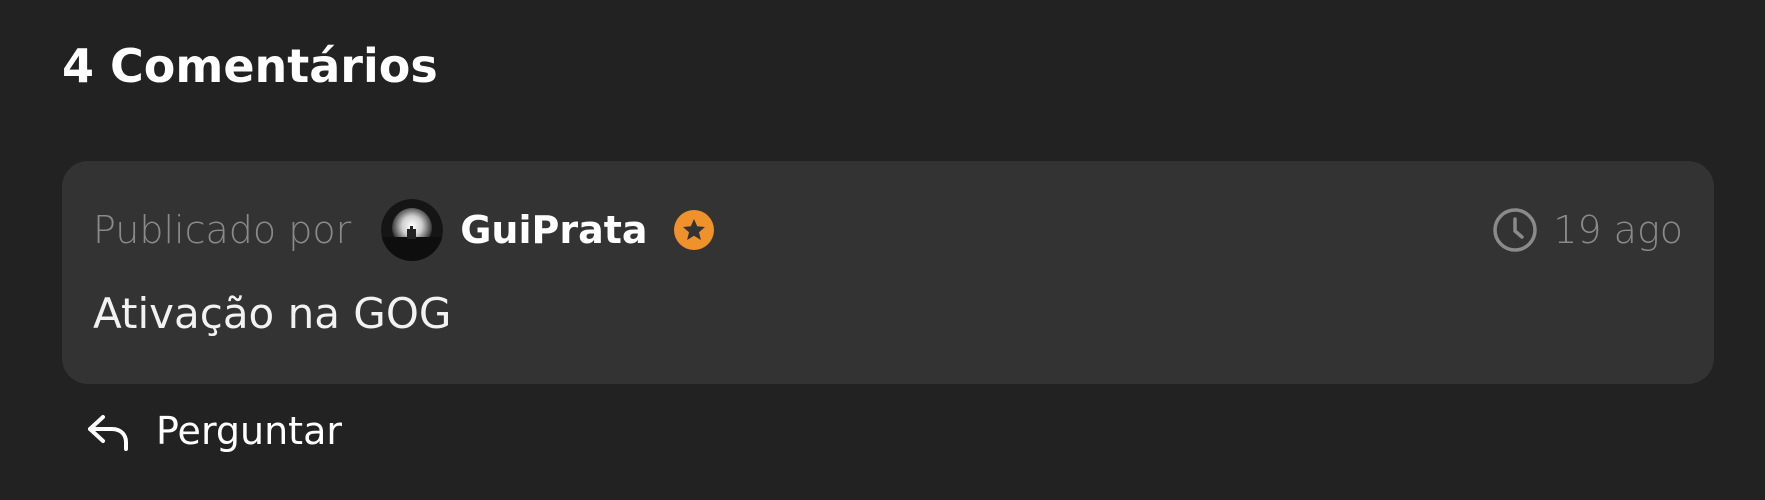 The width and height of the screenshot is (1765, 500). I want to click on reply-arrow-icon, so click(108, 433).